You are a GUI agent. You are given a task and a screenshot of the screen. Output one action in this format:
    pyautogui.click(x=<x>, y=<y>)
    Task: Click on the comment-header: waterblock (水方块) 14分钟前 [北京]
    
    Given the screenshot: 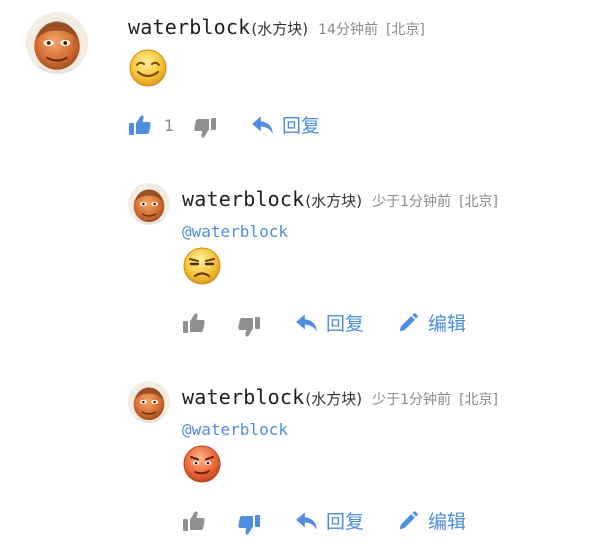 What is the action you would take?
    pyautogui.click(x=276, y=27)
    